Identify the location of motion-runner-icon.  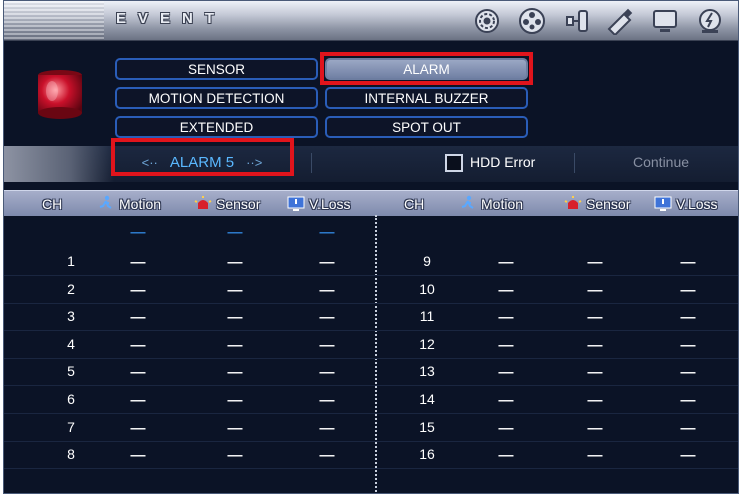
(467, 202).